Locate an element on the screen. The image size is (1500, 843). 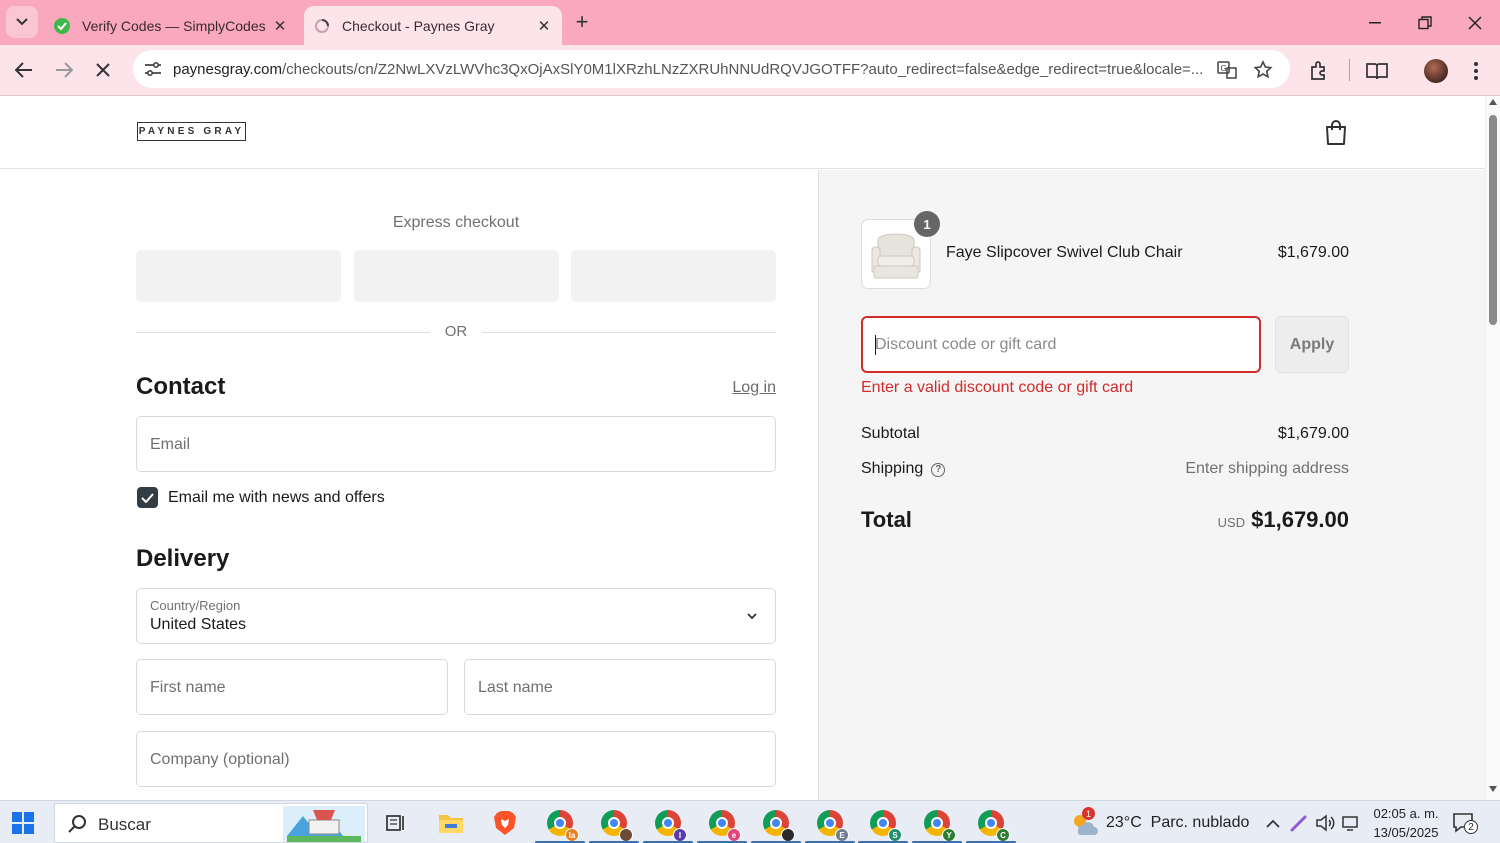
shipping-label: Shipping is located at coordinates (892, 468).